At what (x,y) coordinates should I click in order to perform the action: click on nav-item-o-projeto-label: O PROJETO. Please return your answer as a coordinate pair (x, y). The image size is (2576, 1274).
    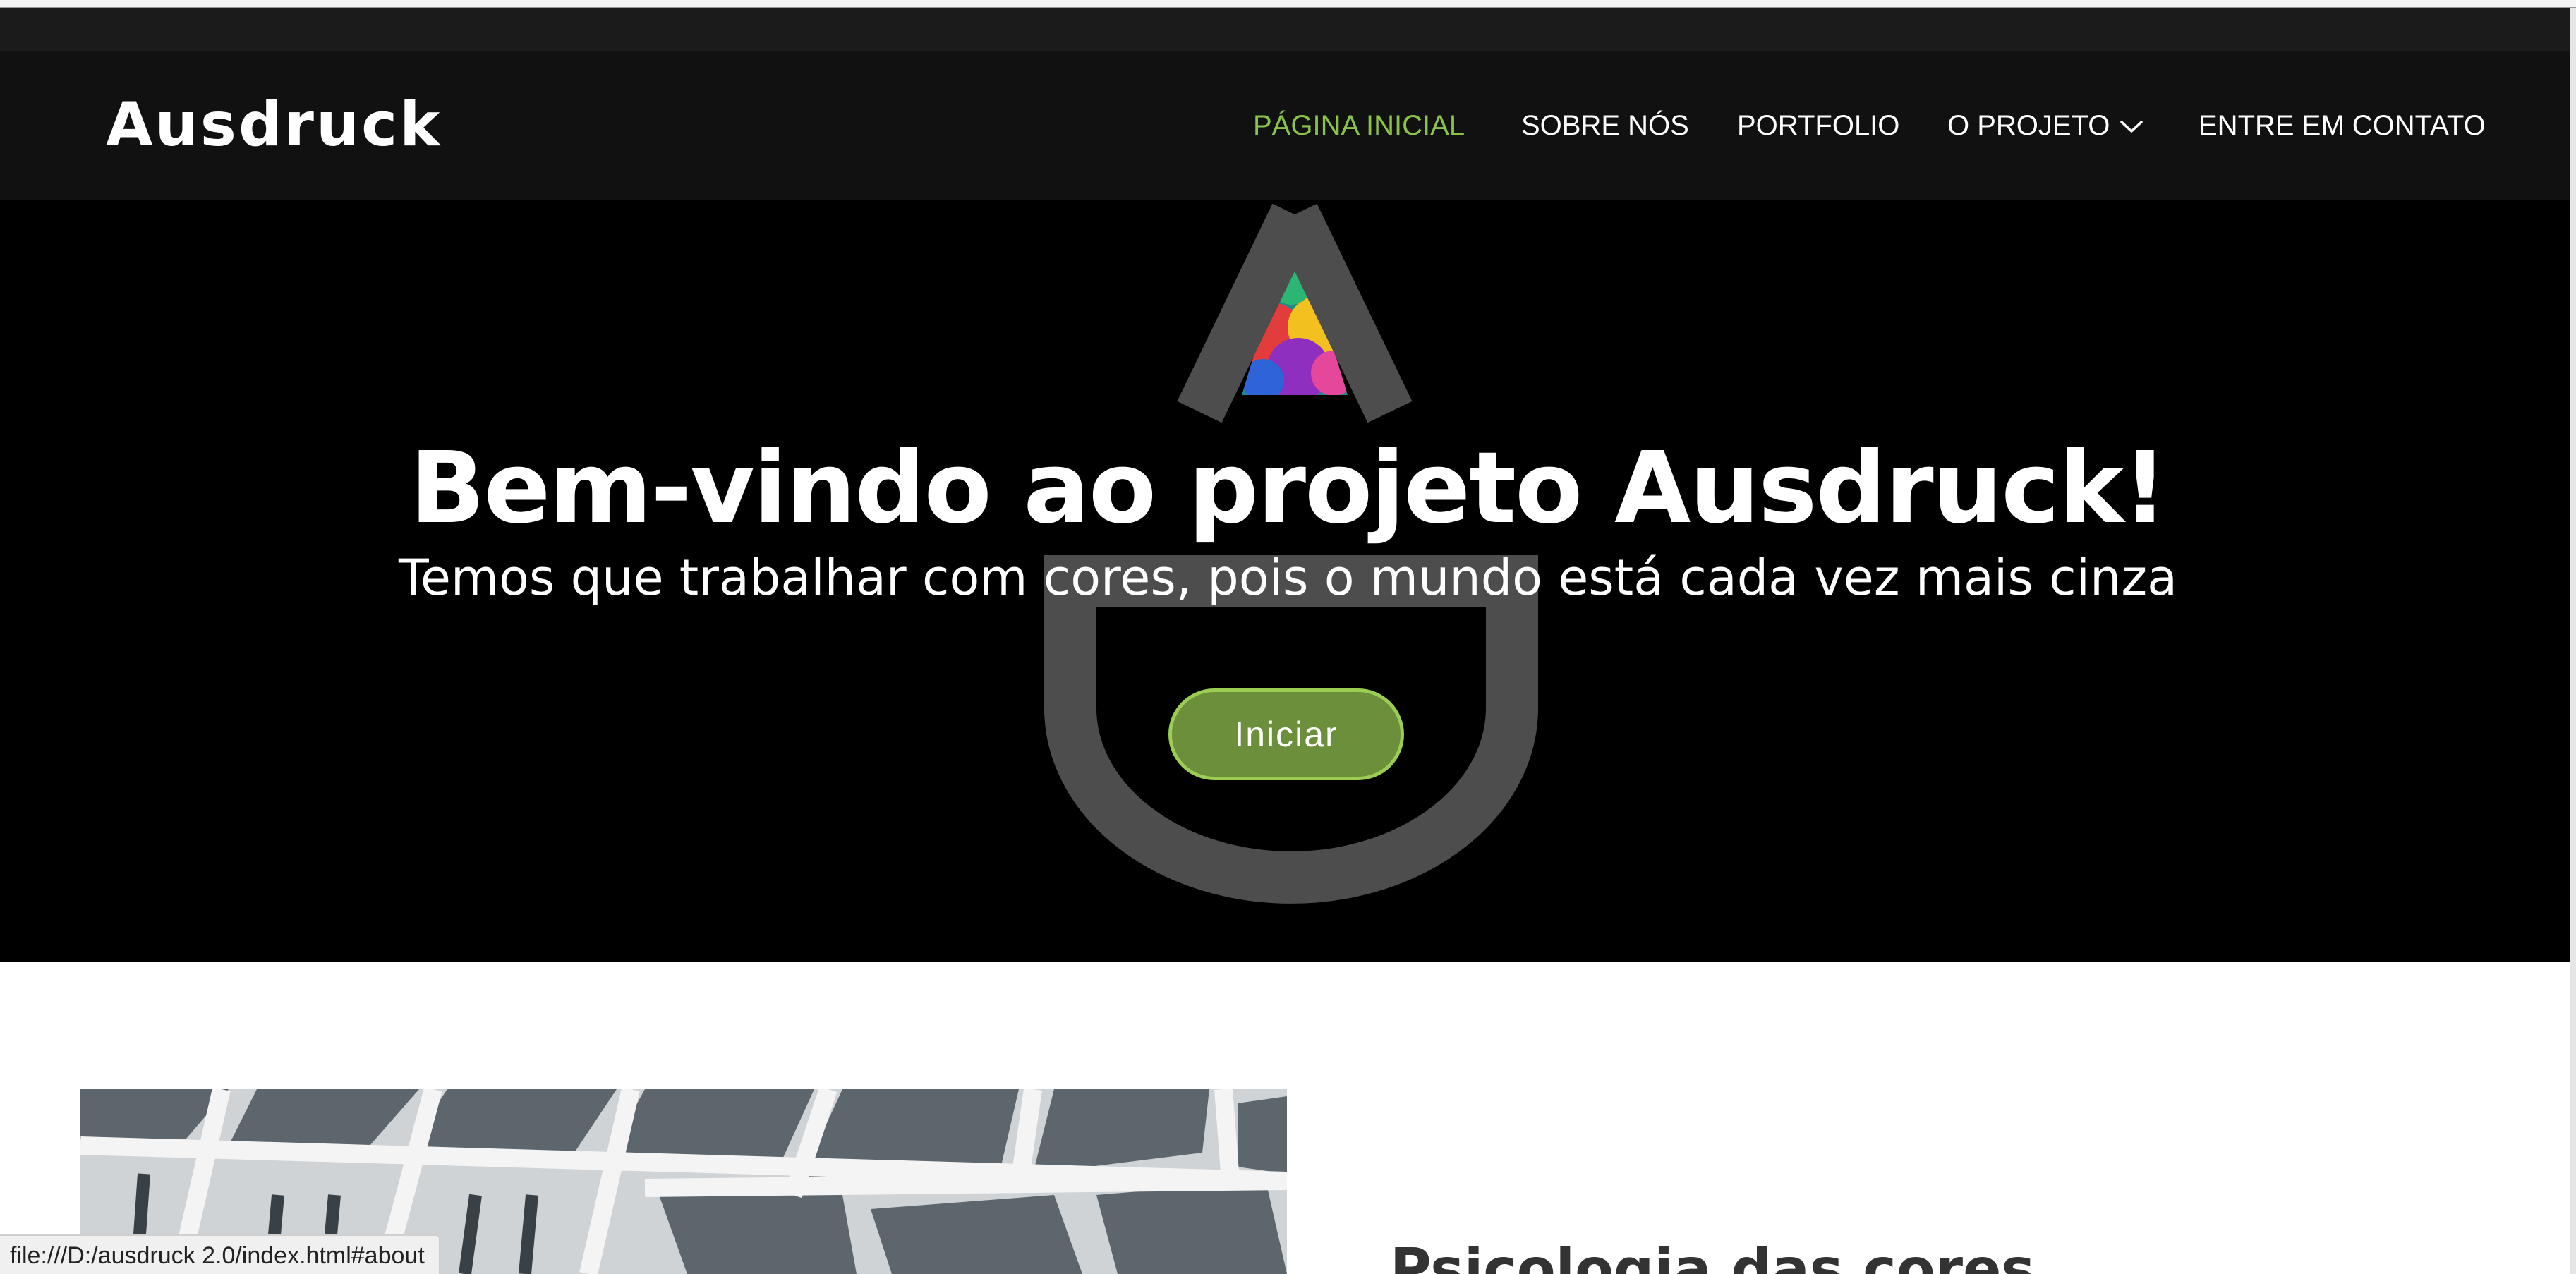
    Looking at the image, I should click on (2029, 125).